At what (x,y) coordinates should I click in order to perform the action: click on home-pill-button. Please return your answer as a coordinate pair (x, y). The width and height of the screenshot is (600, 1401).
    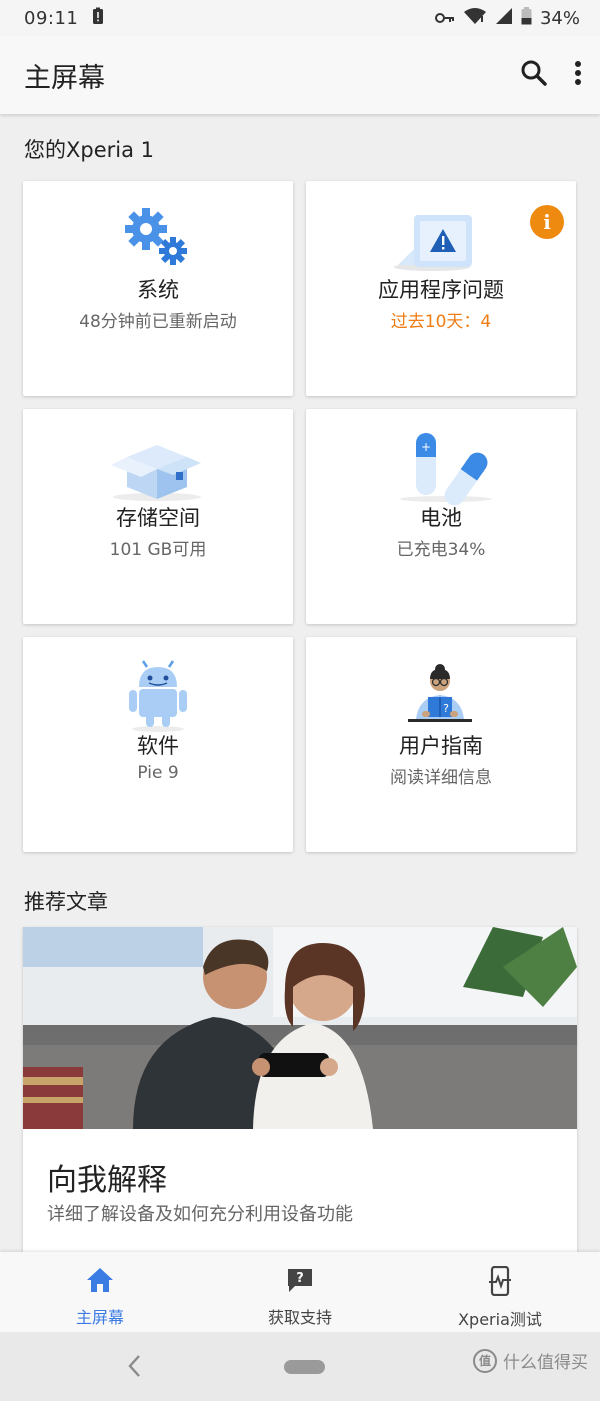
    Looking at the image, I should click on (304, 1367).